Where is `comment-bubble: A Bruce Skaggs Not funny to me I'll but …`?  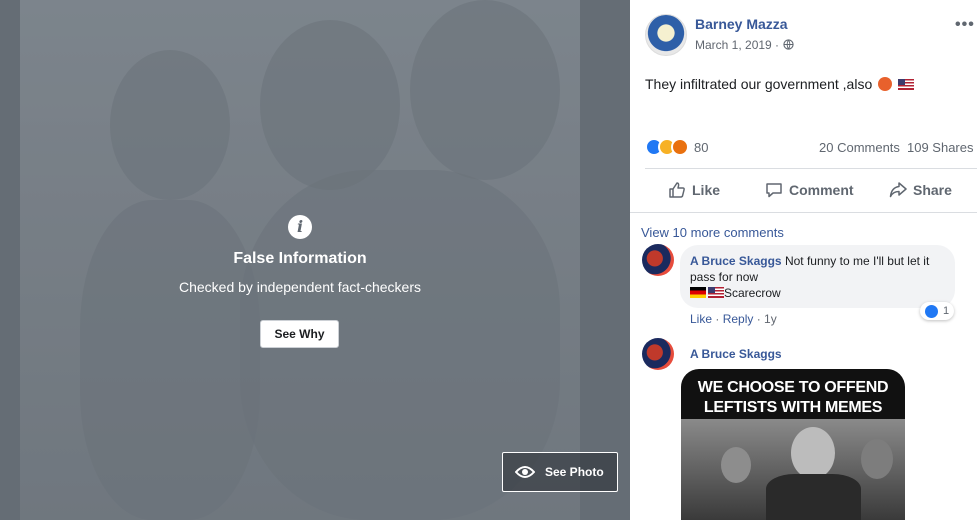 comment-bubble: A Bruce Skaggs Not funny to me I'll but … is located at coordinates (817, 276).